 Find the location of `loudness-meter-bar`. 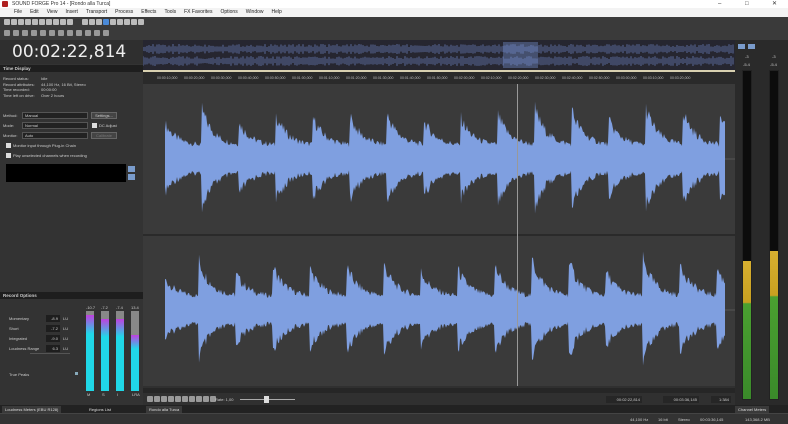

loudness-meter-bar is located at coordinates (90, 351).